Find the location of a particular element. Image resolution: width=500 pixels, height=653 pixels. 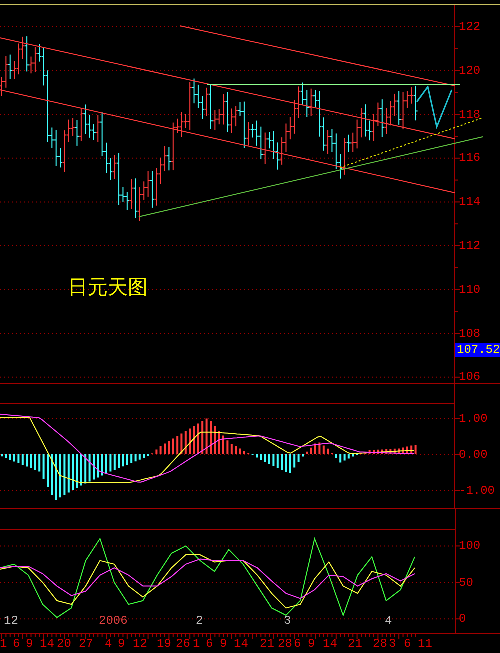

month-label: 3 is located at coordinates (288, 621).